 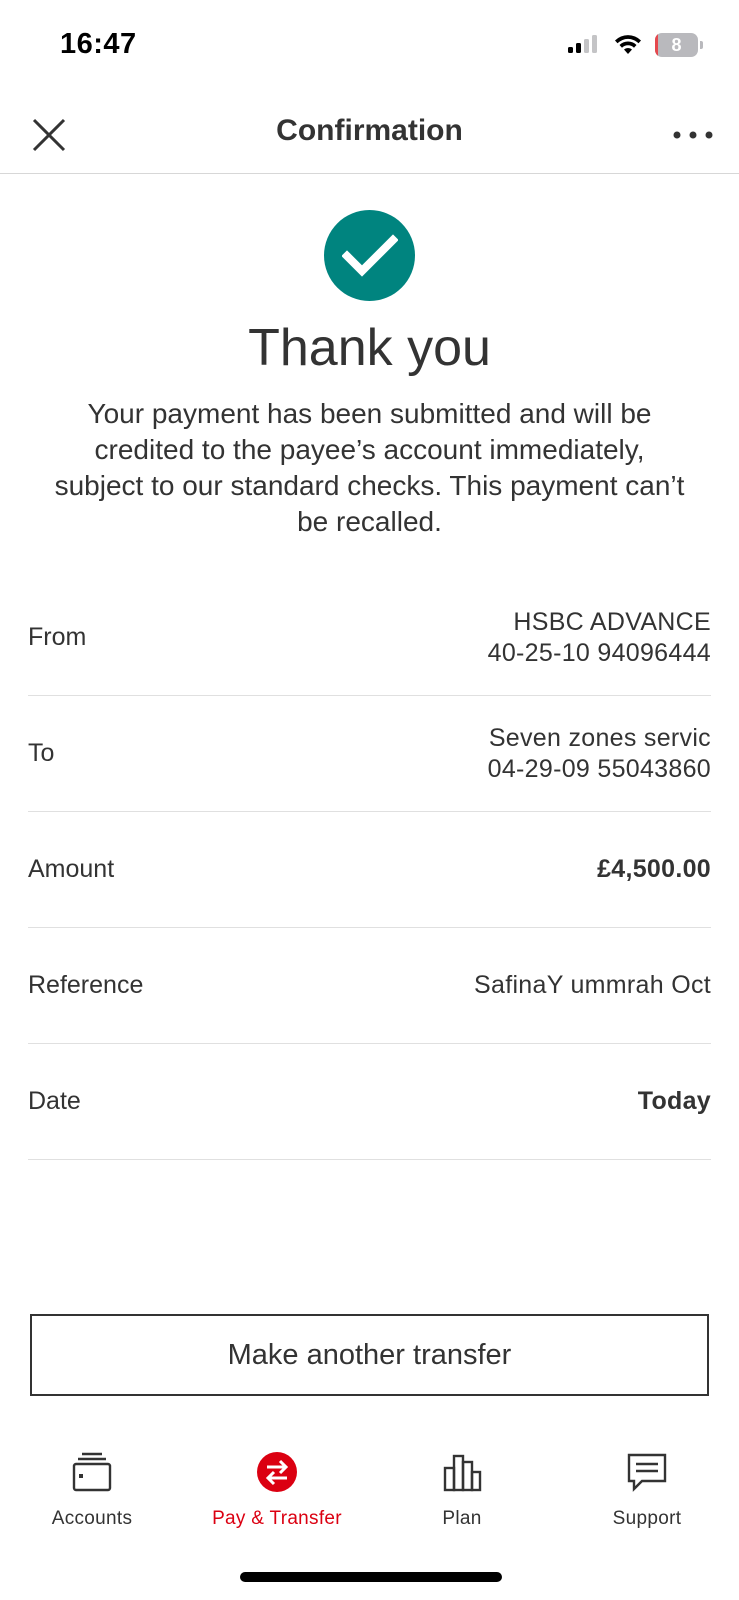 What do you see at coordinates (369, 255) in the screenshot?
I see `checkmark-icon` at bounding box center [369, 255].